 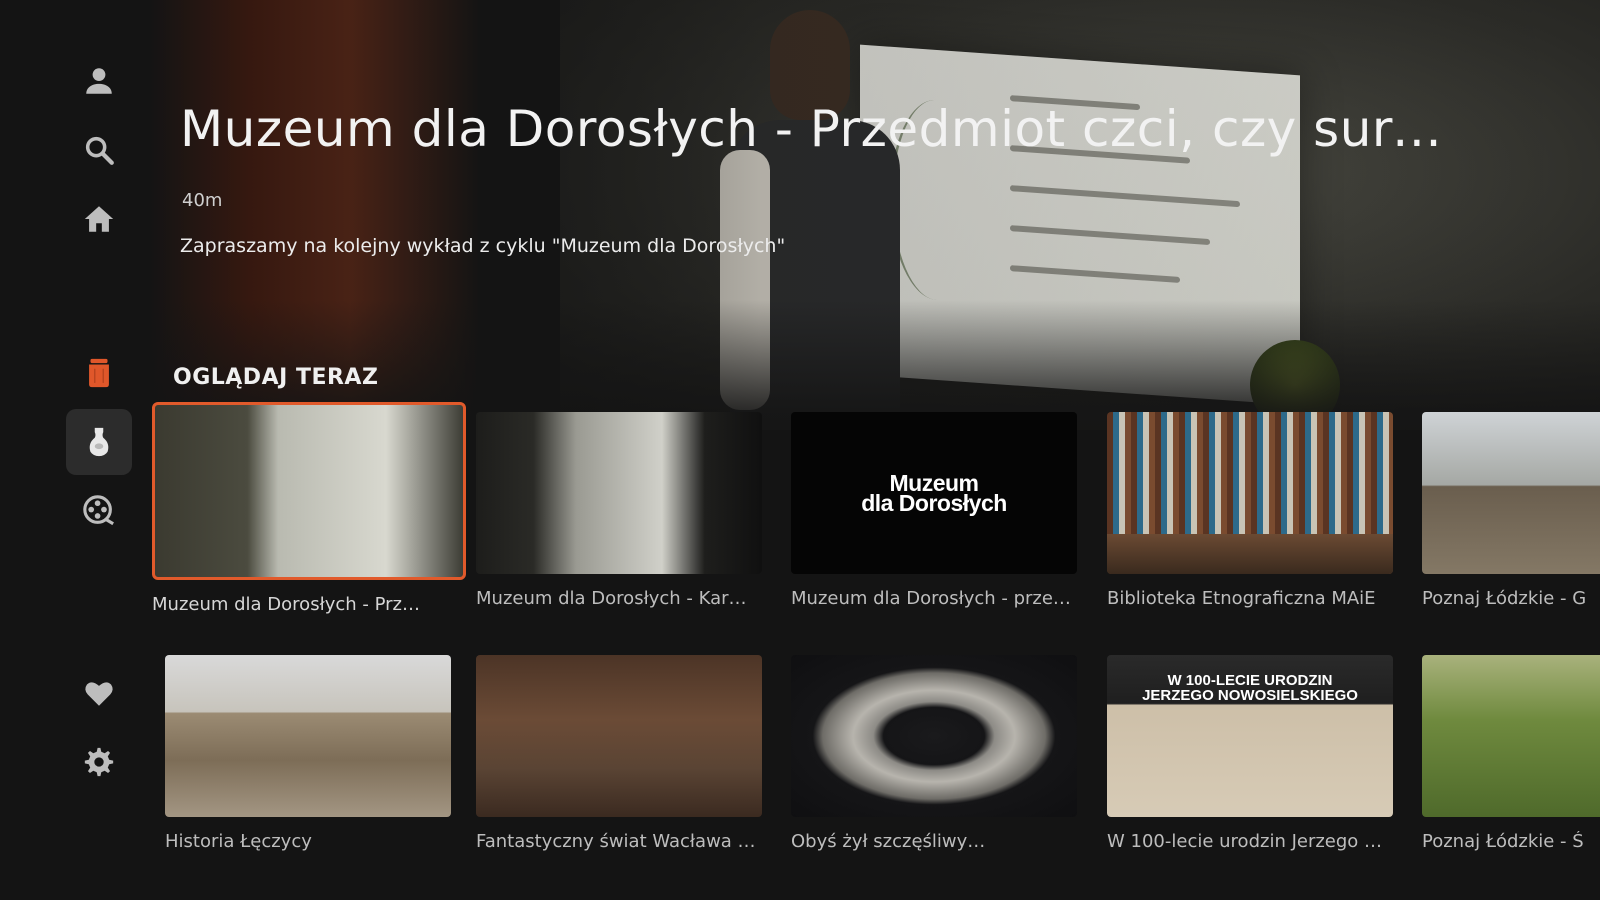 I want to click on video-title: Poznaj Łódzkie - G, so click(x=1504, y=598).